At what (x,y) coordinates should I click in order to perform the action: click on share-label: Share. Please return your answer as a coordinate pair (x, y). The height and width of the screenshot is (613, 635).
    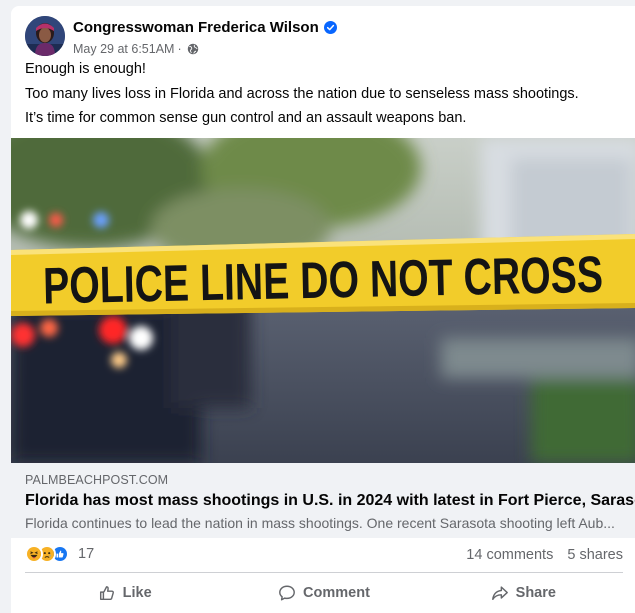
    Looking at the image, I should click on (535, 593).